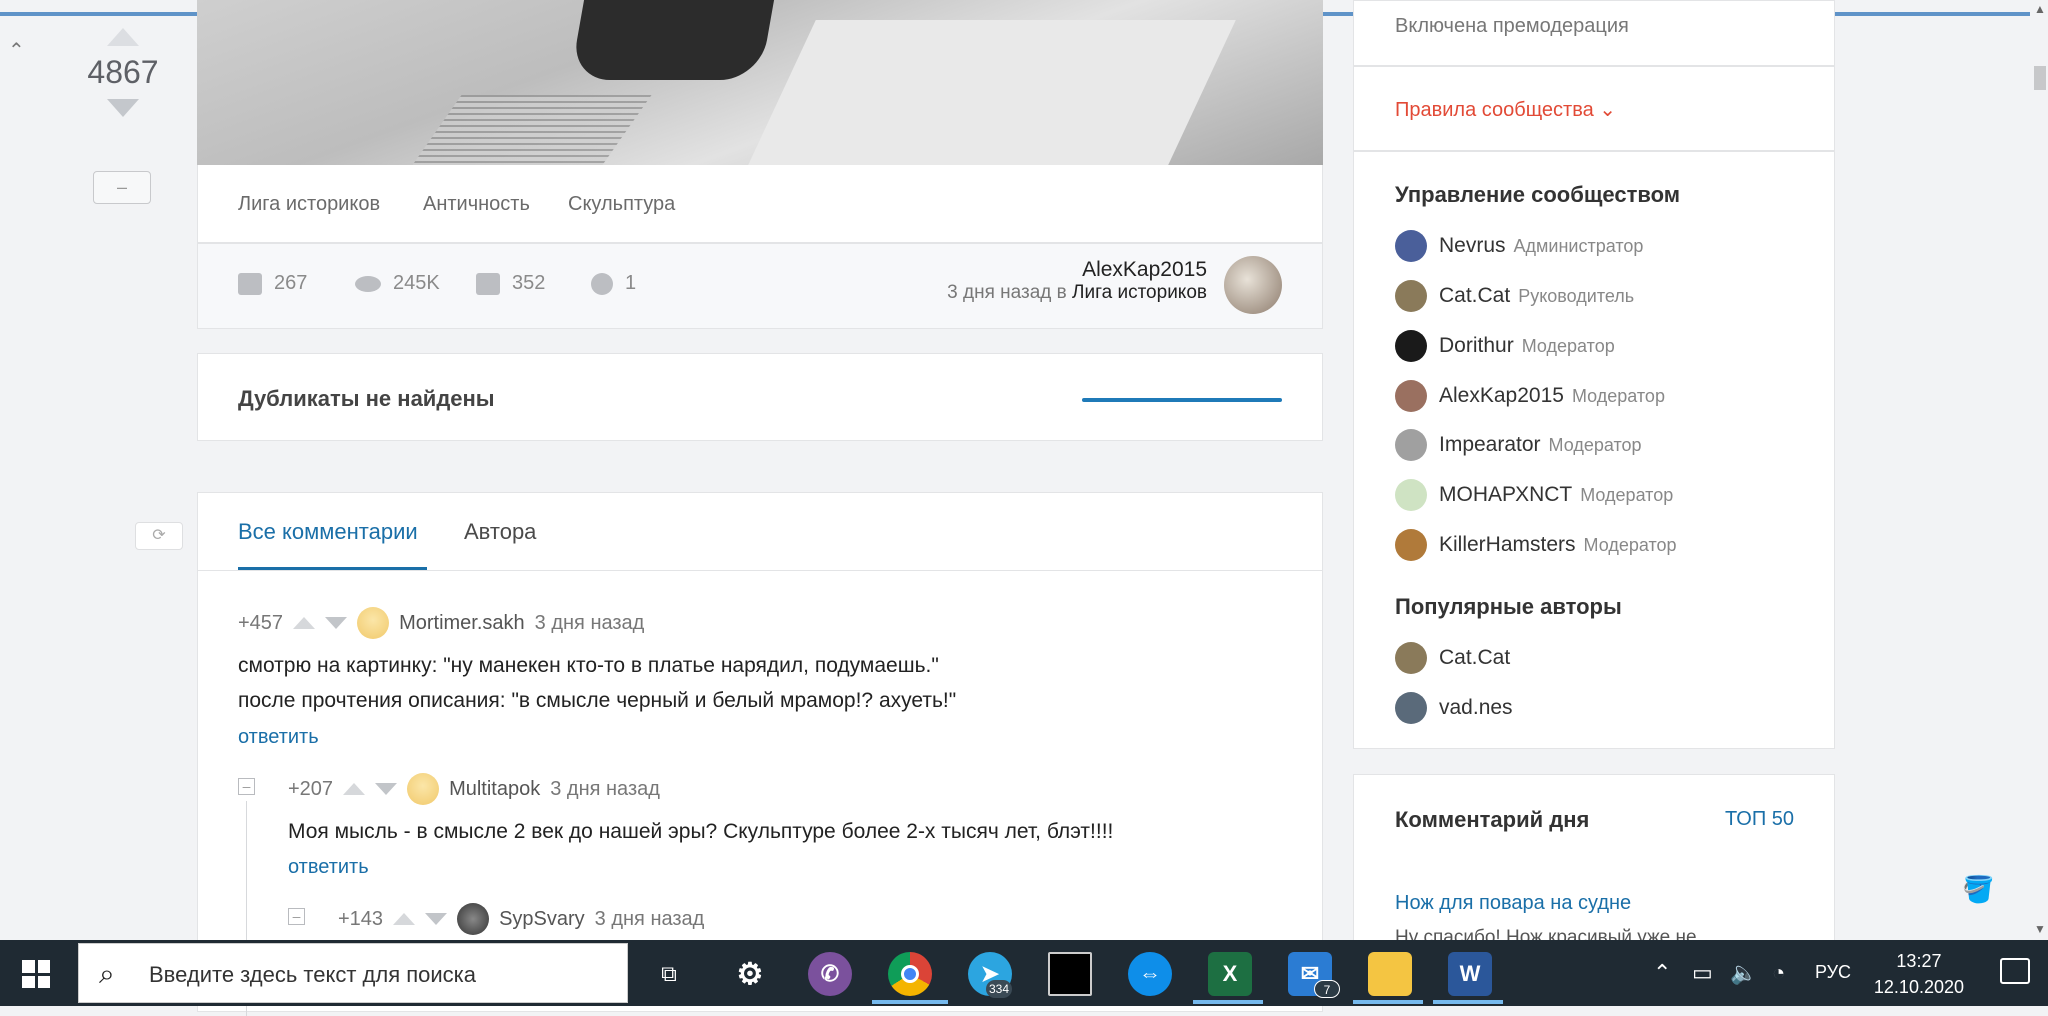 The height and width of the screenshot is (1016, 2048). What do you see at coordinates (1508, 606) in the screenshot?
I see `popular-authors-title: Популярные авторы` at bounding box center [1508, 606].